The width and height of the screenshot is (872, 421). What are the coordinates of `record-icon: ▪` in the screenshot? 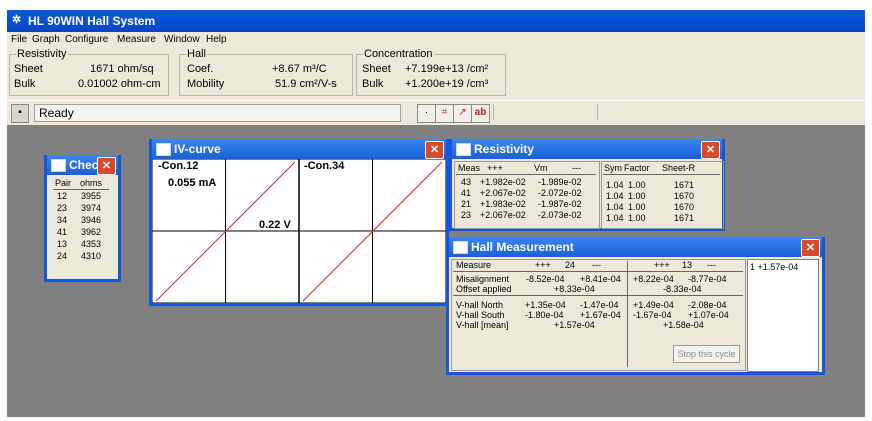 It's located at (20, 113).